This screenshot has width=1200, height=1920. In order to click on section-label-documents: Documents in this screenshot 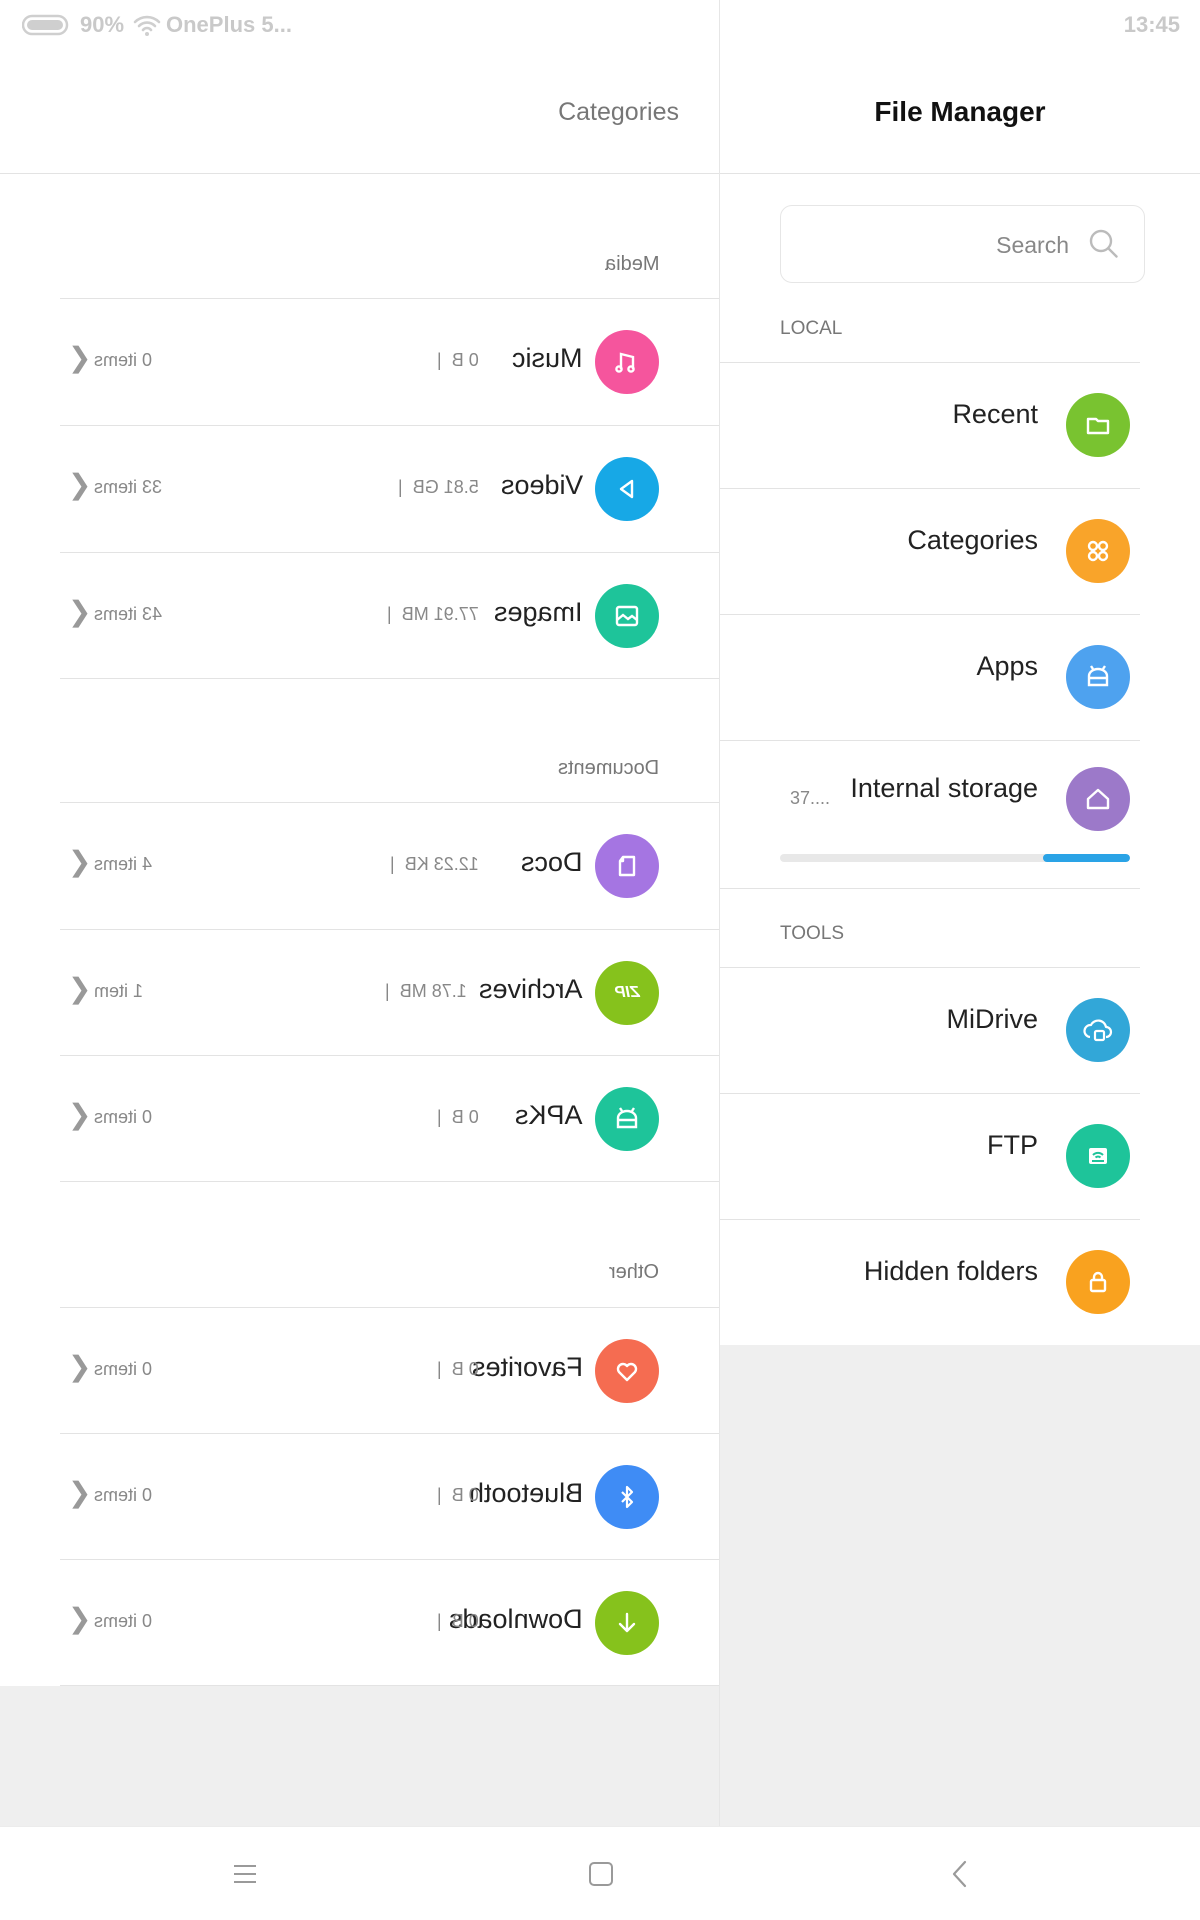, I will do `click(608, 768)`.